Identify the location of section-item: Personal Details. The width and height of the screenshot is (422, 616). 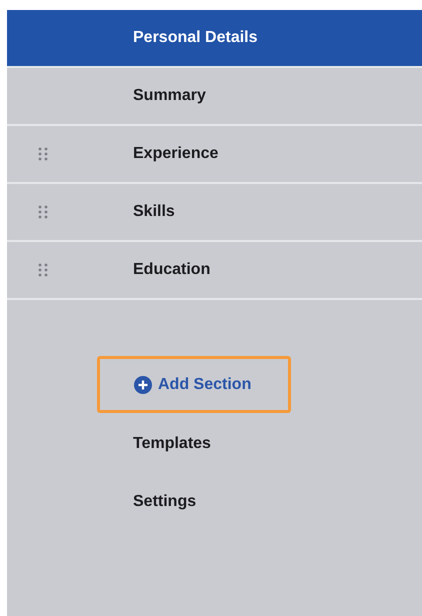
(214, 39).